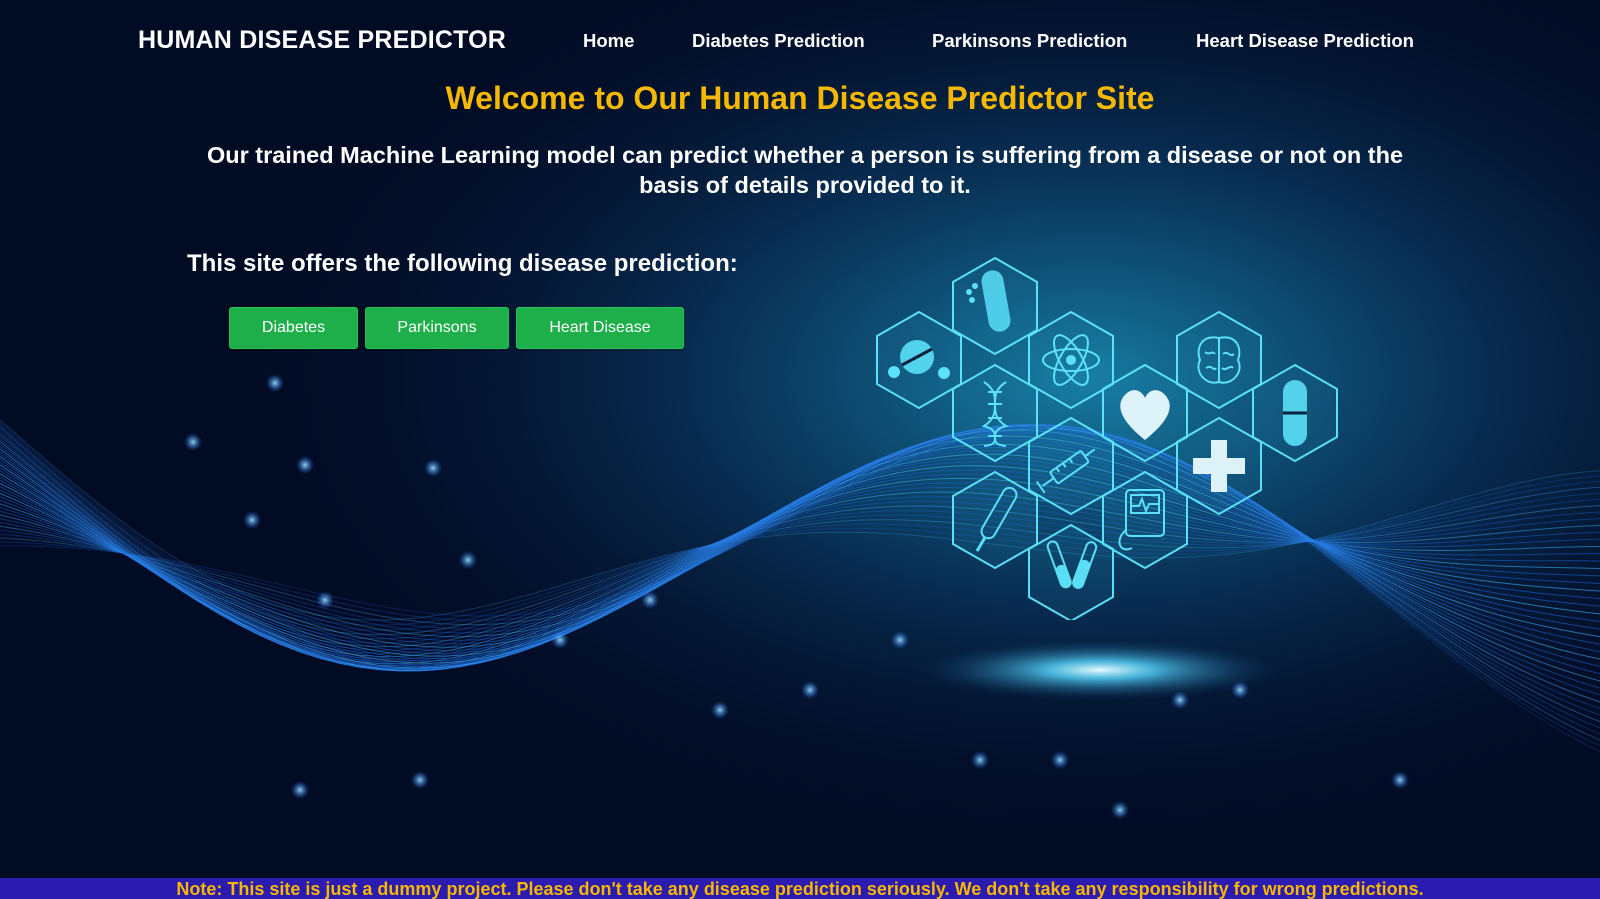 The height and width of the screenshot is (899, 1600). What do you see at coordinates (437, 328) in the screenshot?
I see `parkinsons-button: Parkinsons` at bounding box center [437, 328].